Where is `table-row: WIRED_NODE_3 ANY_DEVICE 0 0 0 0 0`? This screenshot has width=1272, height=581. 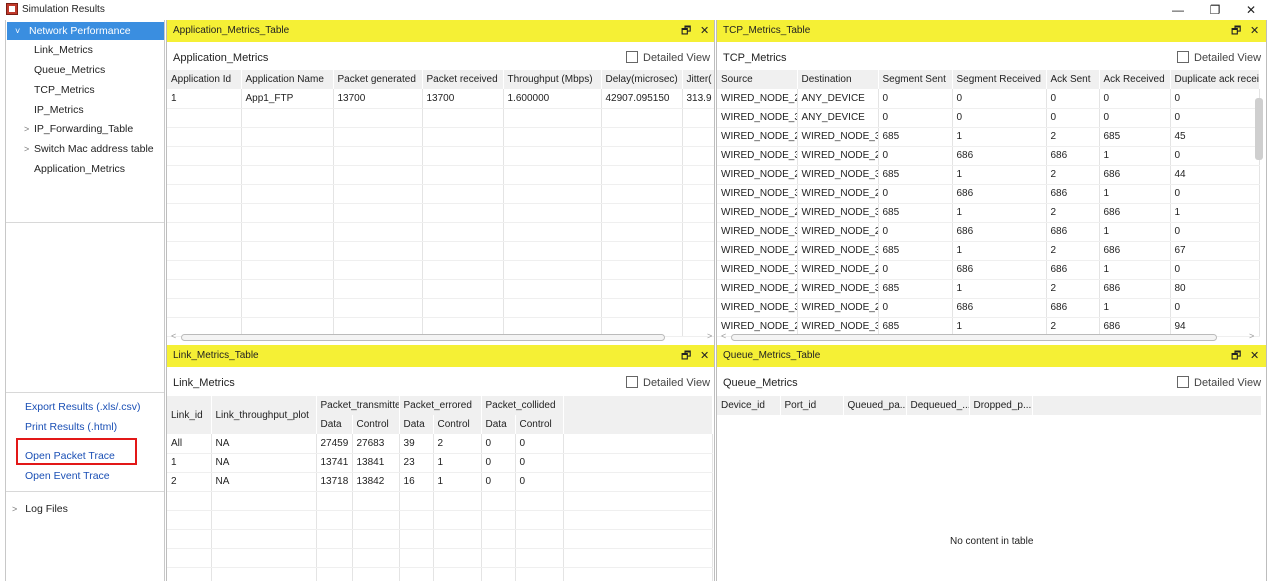
table-row: WIRED_NODE_3 ANY_DEVICE 0 0 0 0 0 is located at coordinates (988, 118).